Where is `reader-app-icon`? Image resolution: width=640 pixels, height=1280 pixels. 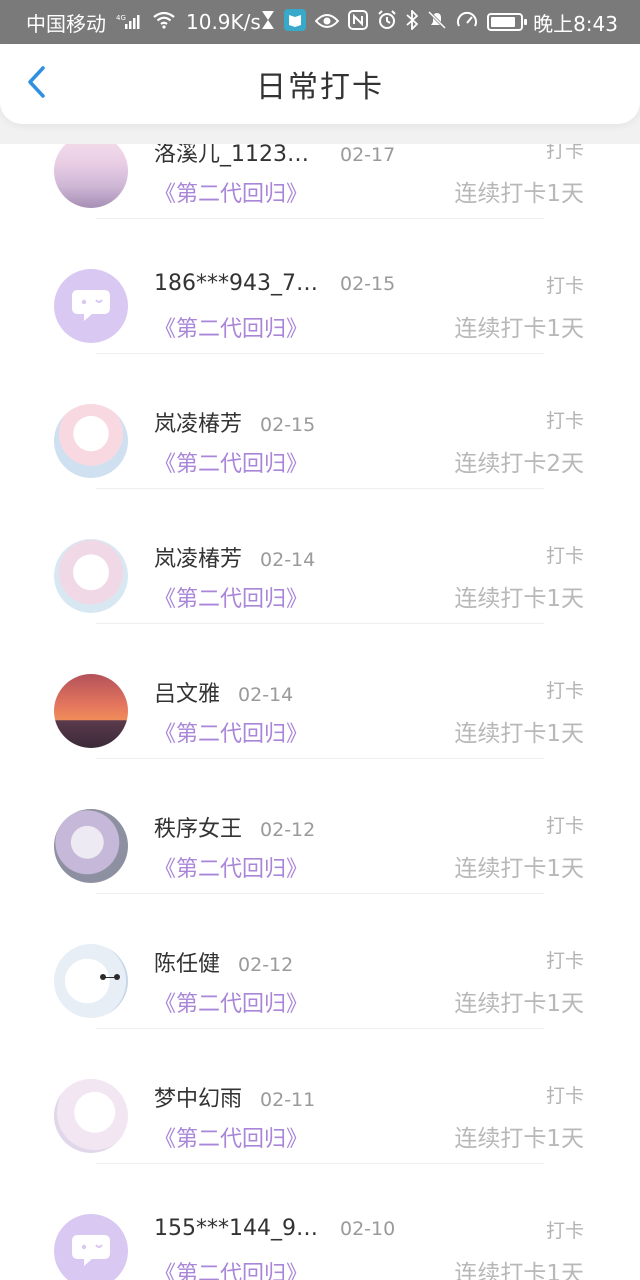
reader-app-icon is located at coordinates (295, 22).